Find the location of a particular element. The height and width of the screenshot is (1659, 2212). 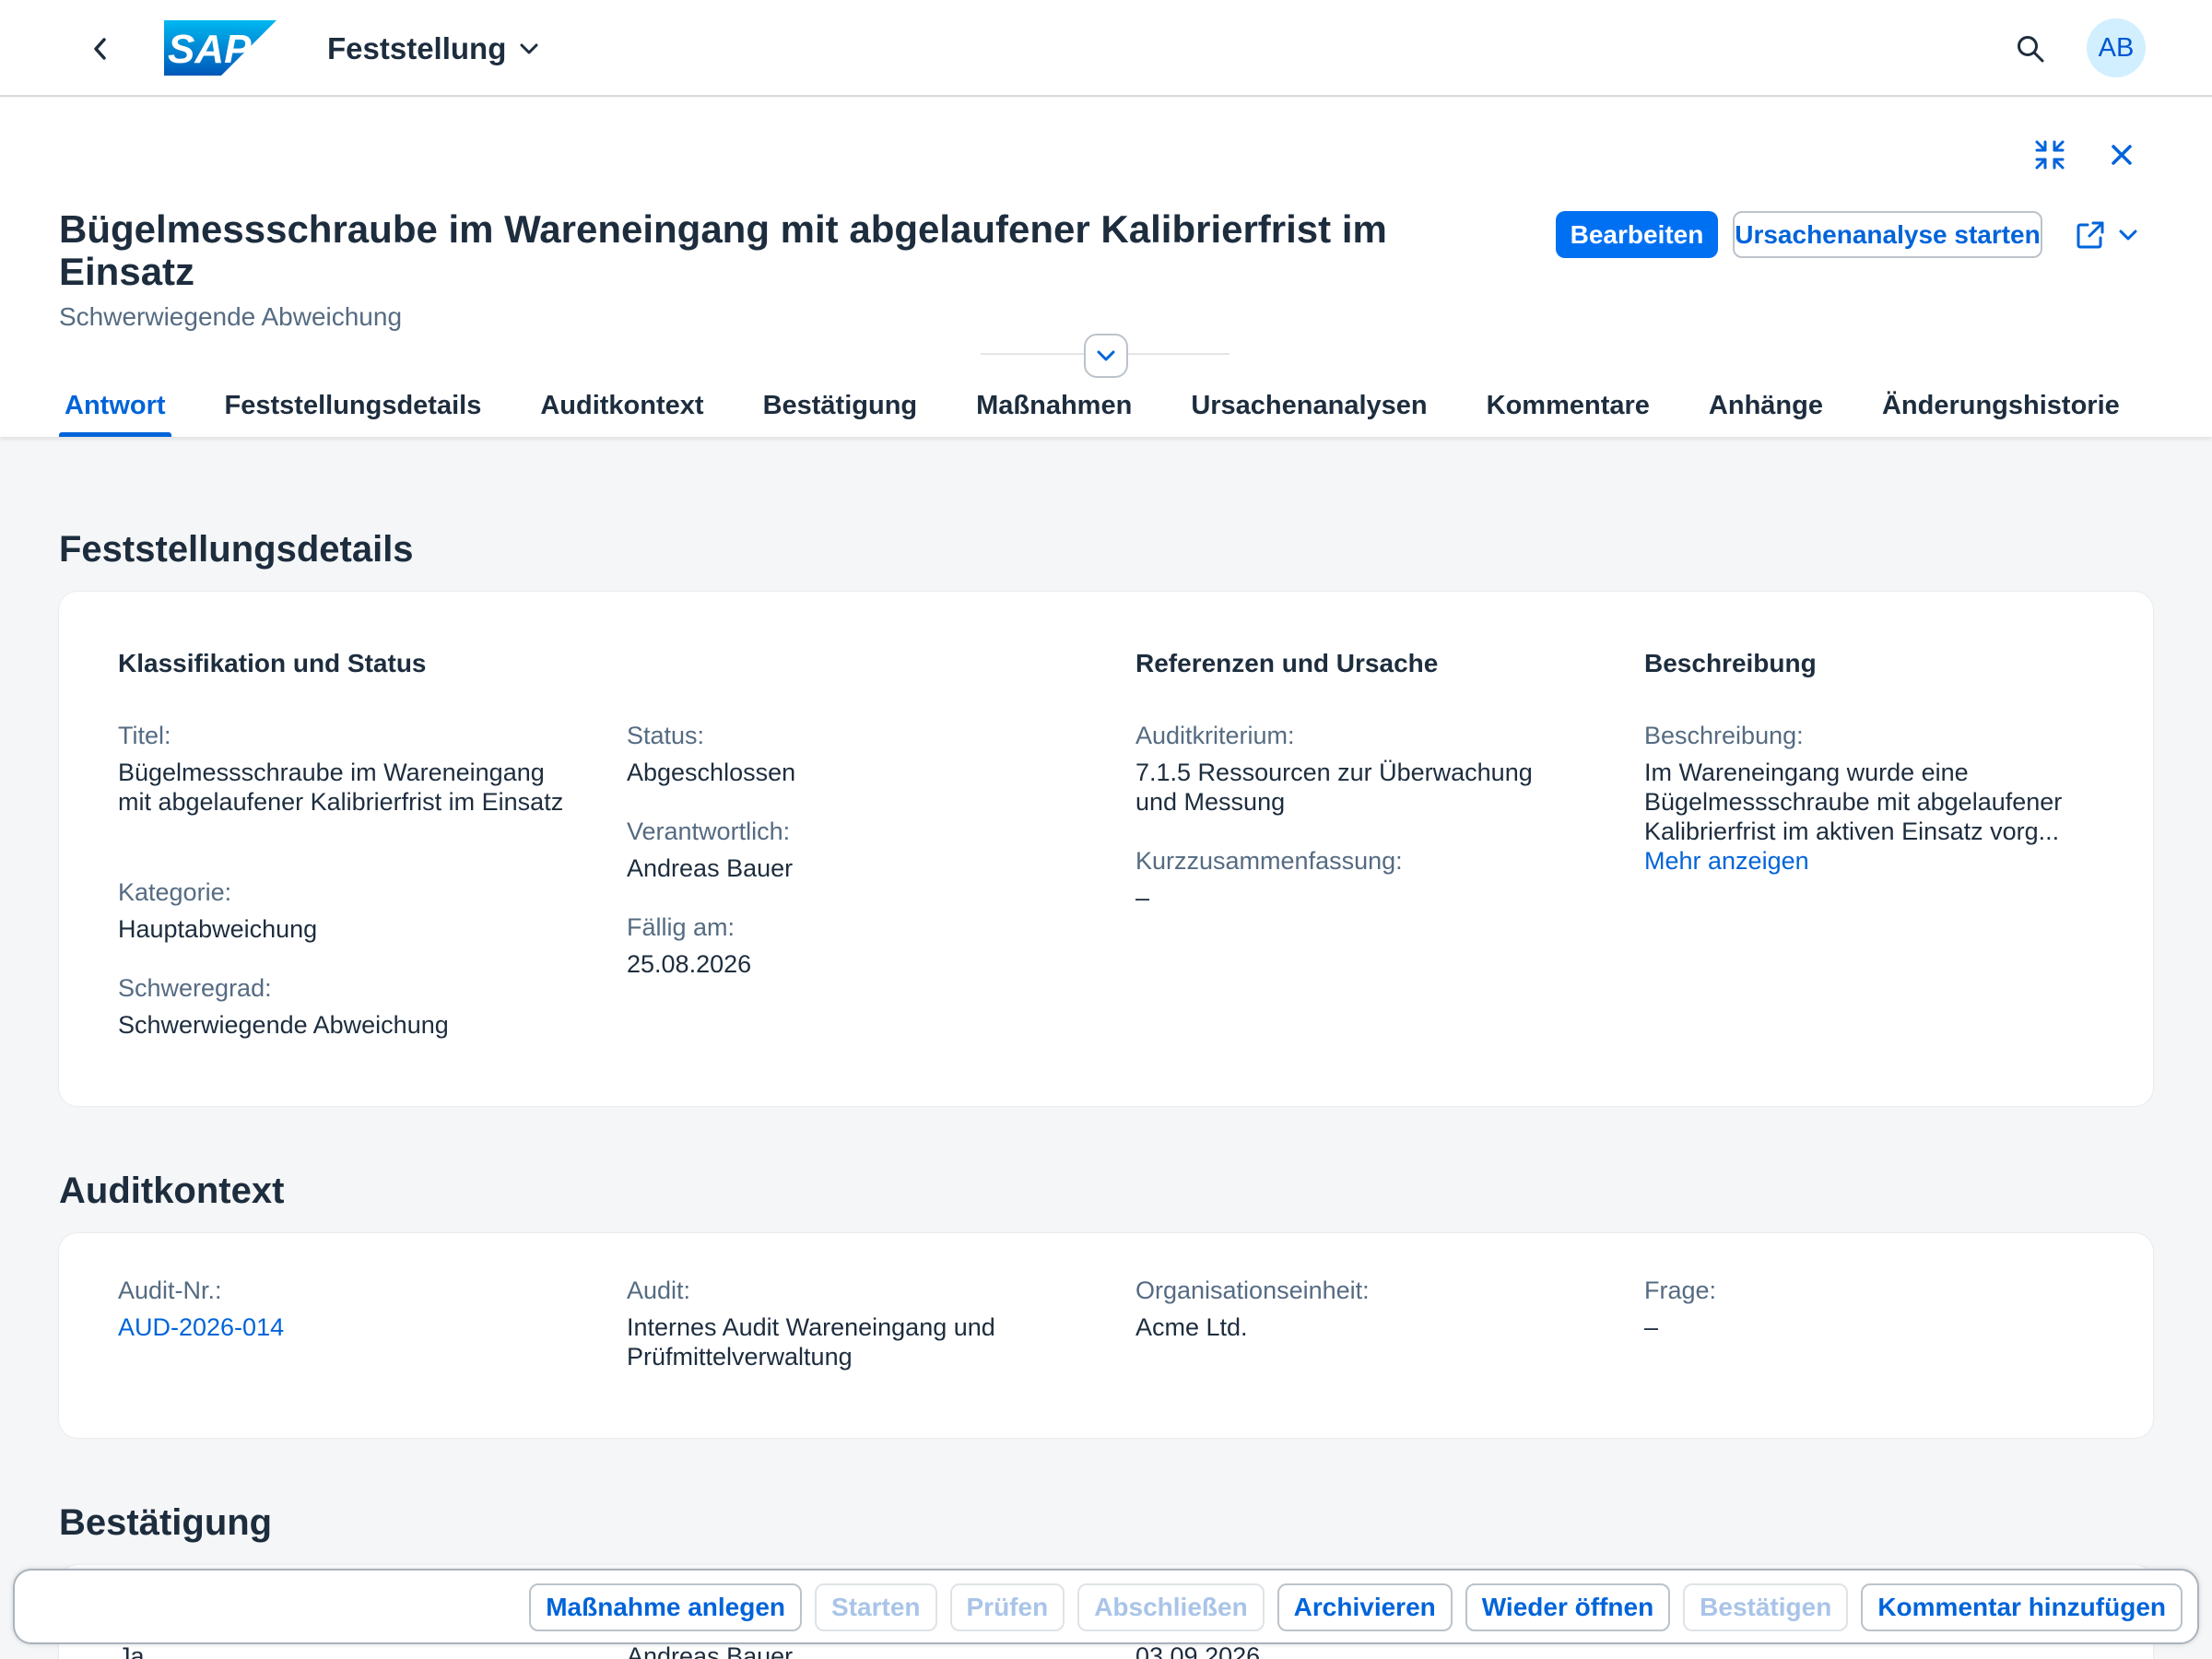

group-title-references: Referenzen und Ursache is located at coordinates (1287, 663).